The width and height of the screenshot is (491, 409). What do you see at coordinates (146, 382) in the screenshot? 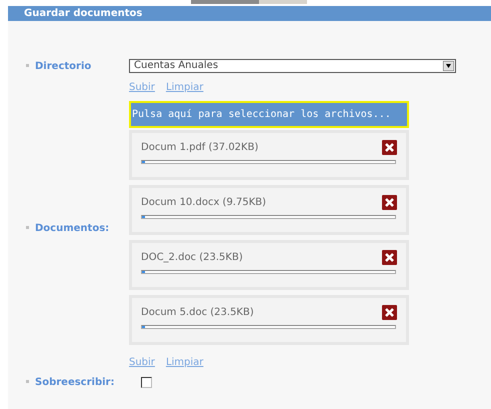
I see `overwrite-checkbox` at bounding box center [146, 382].